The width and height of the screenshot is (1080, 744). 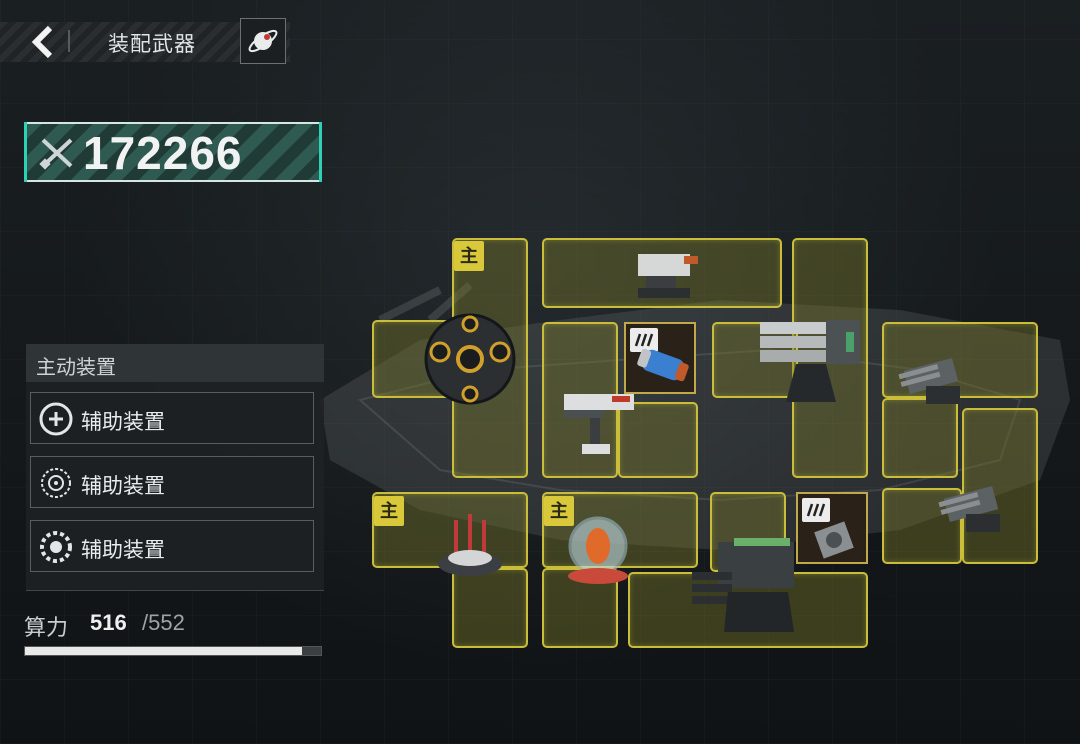 I want to click on combat-power-badge: 172266, so click(x=173, y=152).